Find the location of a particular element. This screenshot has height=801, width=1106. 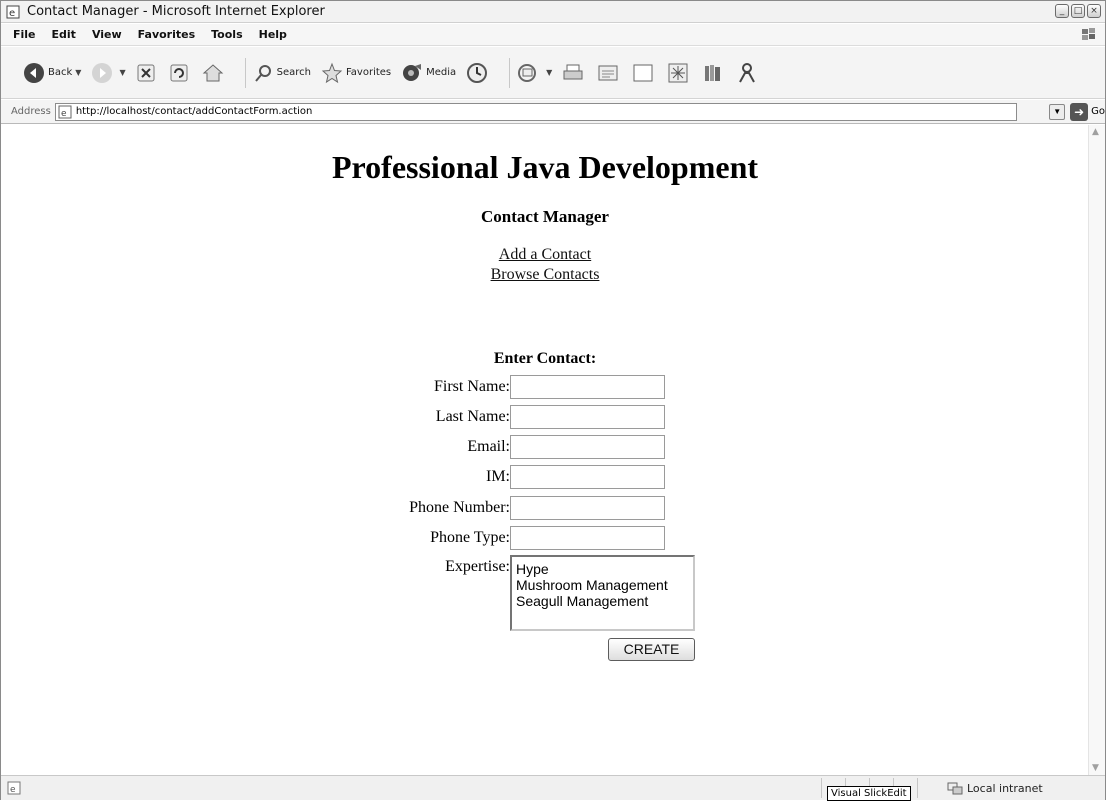

email-row: Email: is located at coordinates (545, 448).